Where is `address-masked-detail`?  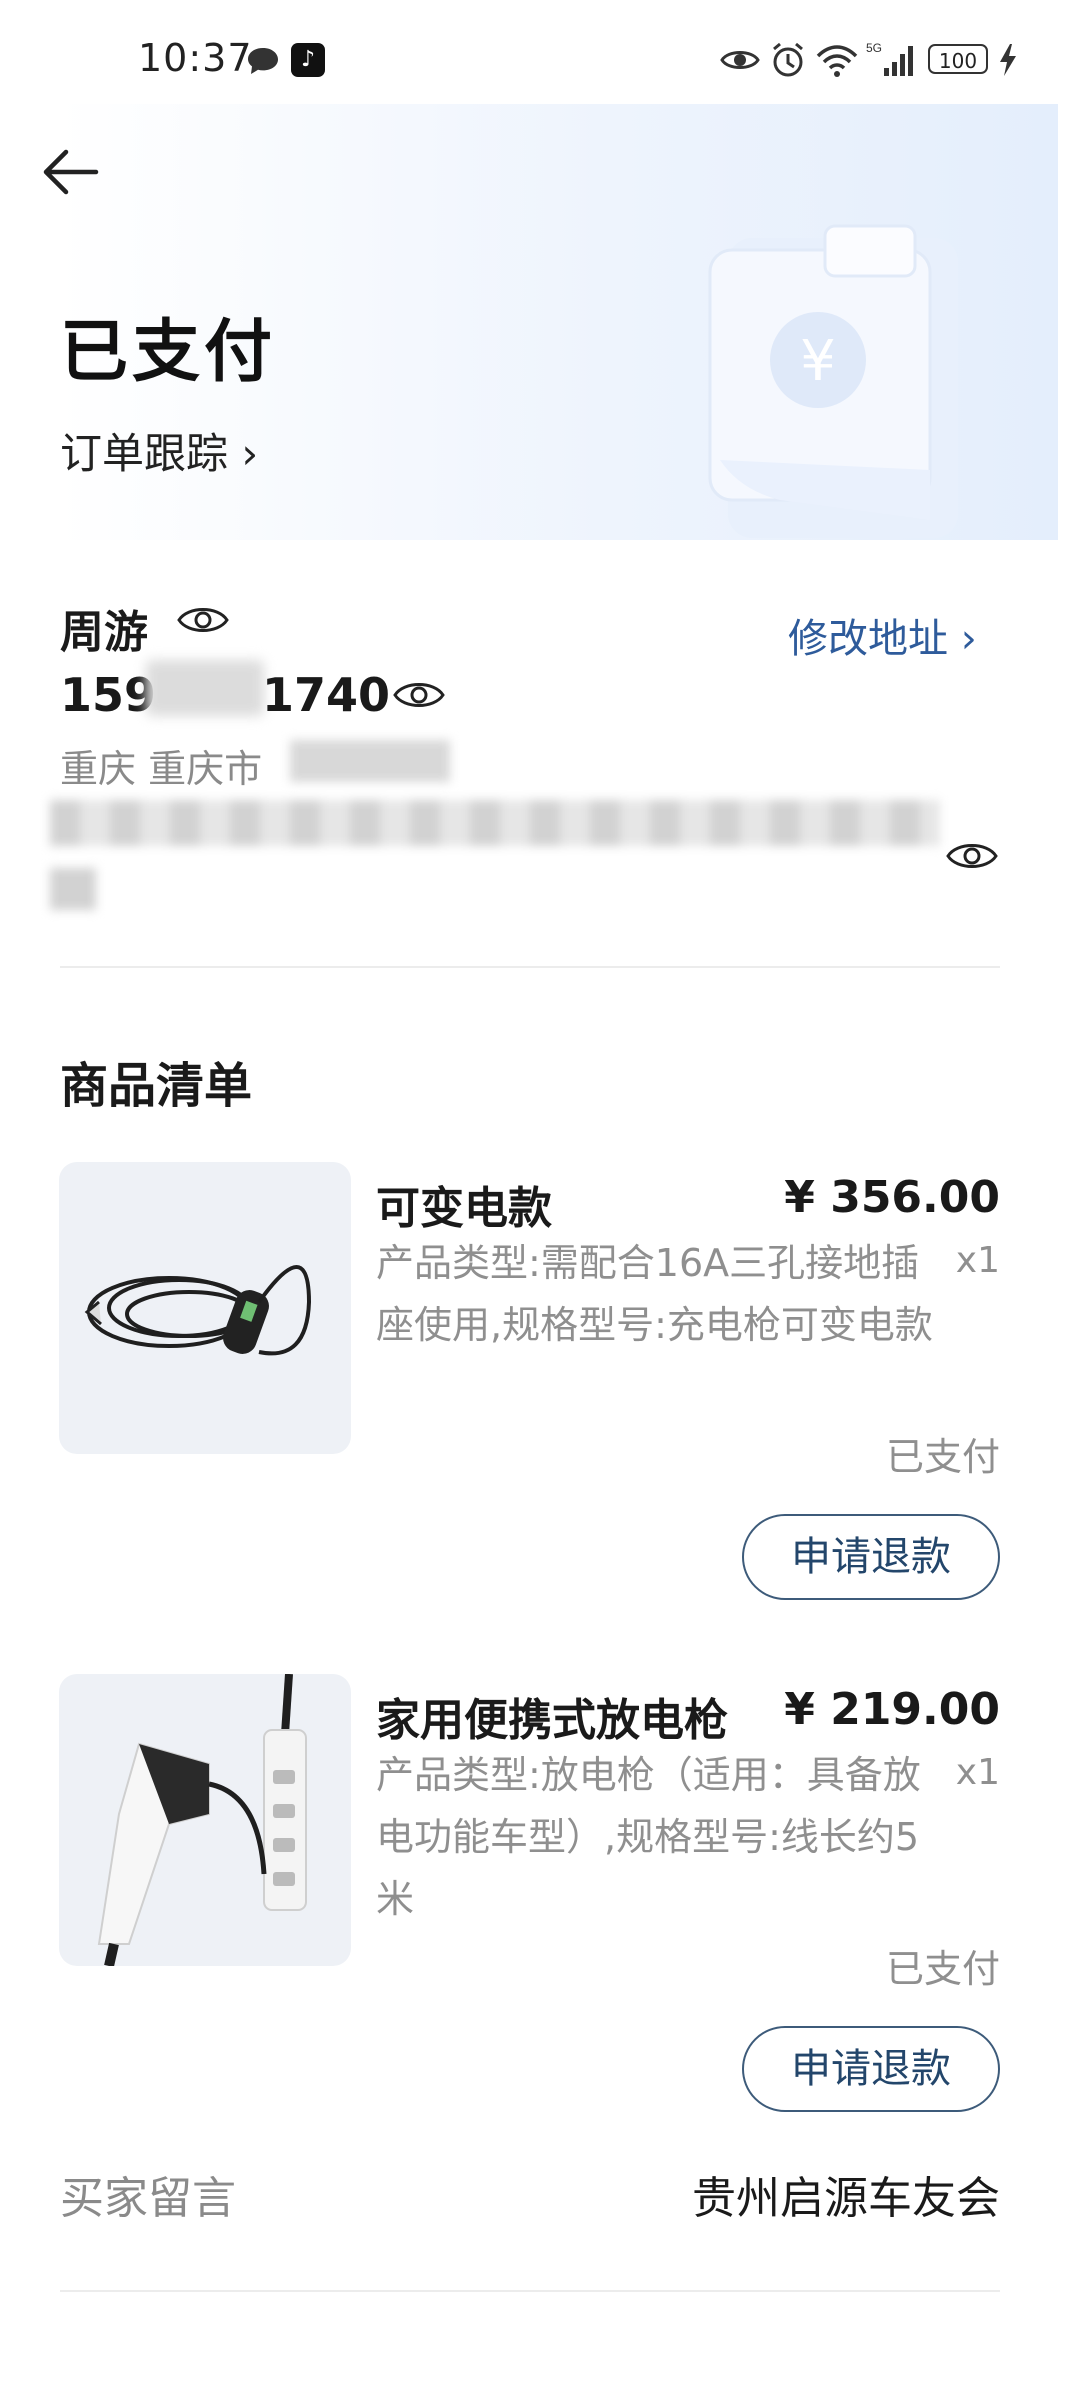
address-masked-detail is located at coordinates (370, 761).